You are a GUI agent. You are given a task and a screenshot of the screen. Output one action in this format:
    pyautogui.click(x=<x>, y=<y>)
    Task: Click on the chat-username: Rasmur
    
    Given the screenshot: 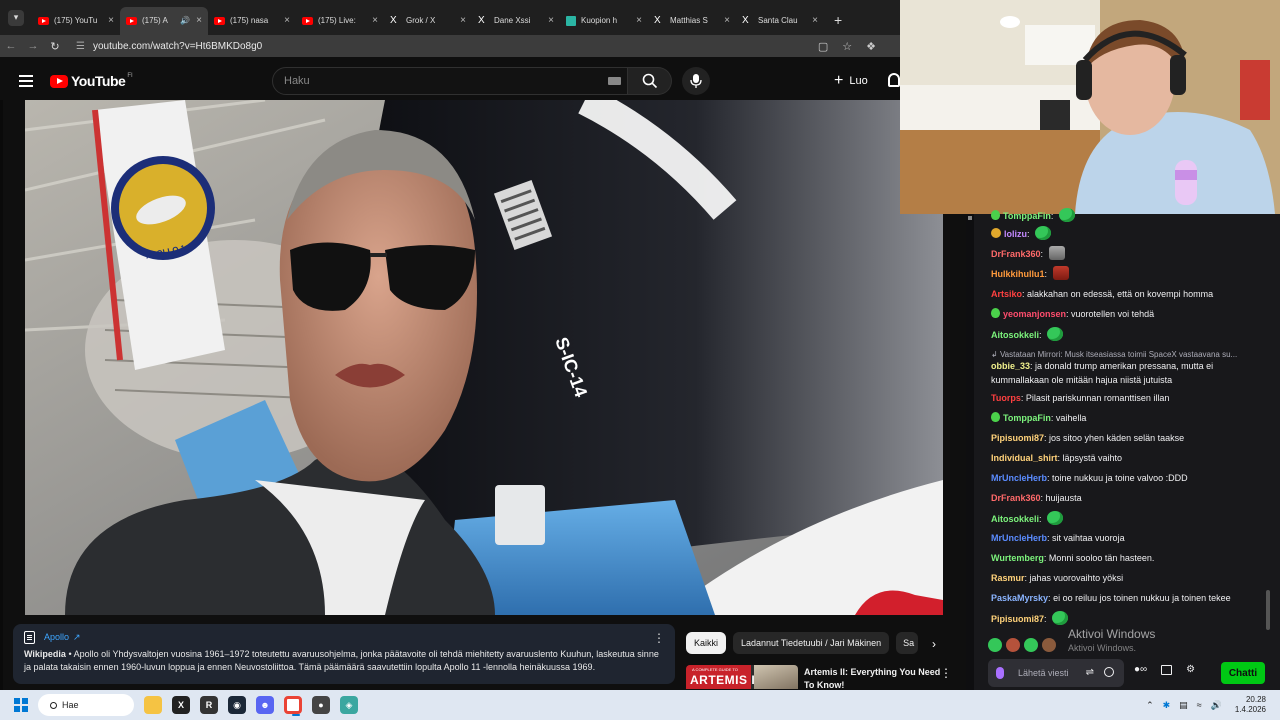 What is the action you would take?
    pyautogui.click(x=1008, y=578)
    